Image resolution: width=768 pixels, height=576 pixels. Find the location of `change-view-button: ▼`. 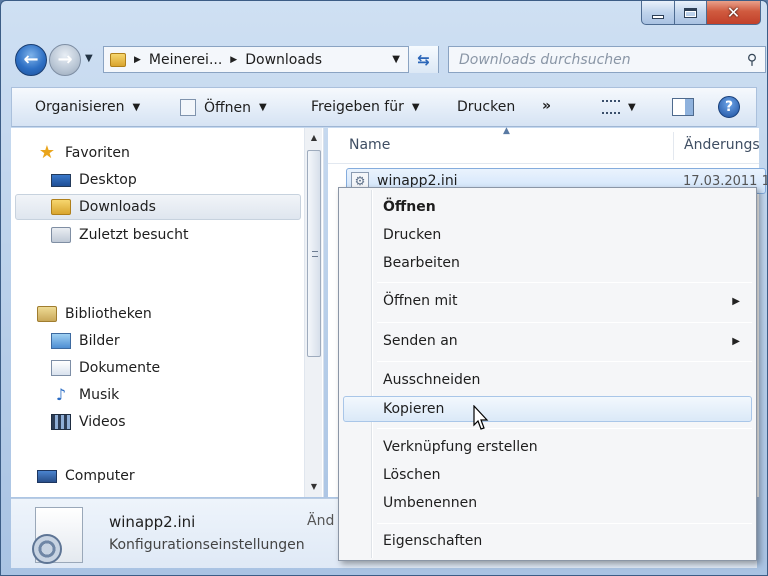

change-view-button: ▼ is located at coordinates (619, 107).